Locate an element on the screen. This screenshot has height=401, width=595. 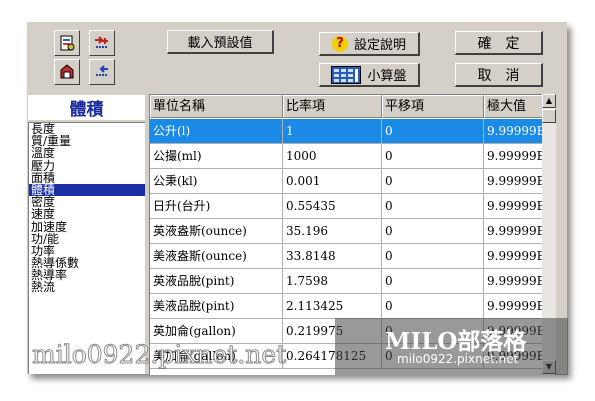
cell-unit-name: 英液盎斯(ounce) is located at coordinates (216, 231).